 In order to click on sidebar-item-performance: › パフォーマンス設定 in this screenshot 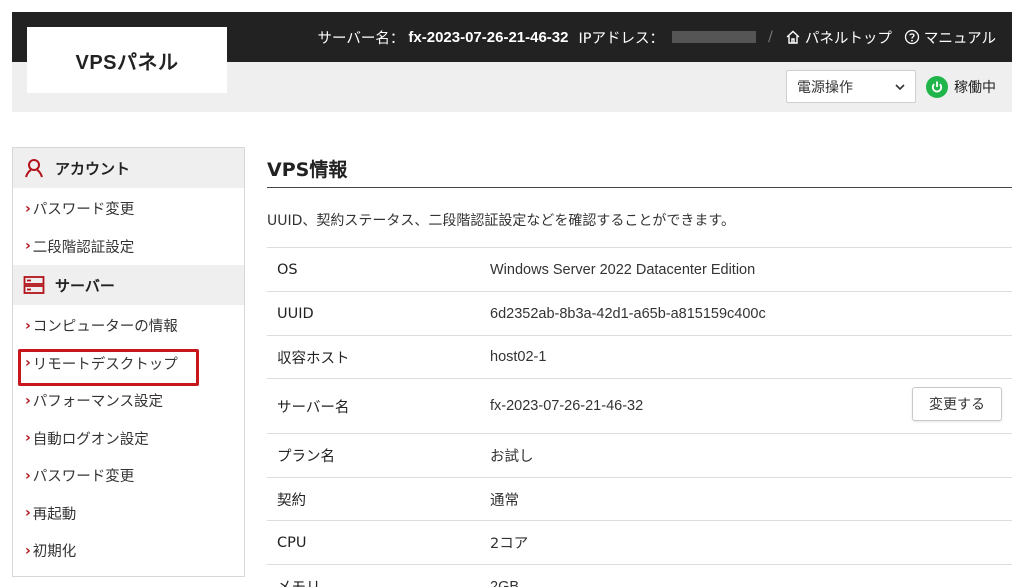, I will do `click(128, 401)`.